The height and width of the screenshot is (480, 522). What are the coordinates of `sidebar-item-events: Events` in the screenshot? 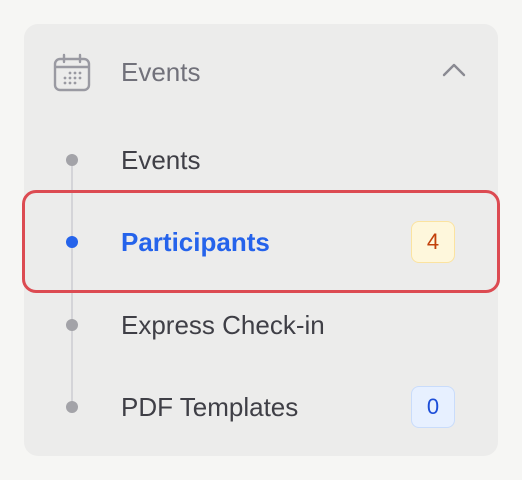 It's located at (261, 160).